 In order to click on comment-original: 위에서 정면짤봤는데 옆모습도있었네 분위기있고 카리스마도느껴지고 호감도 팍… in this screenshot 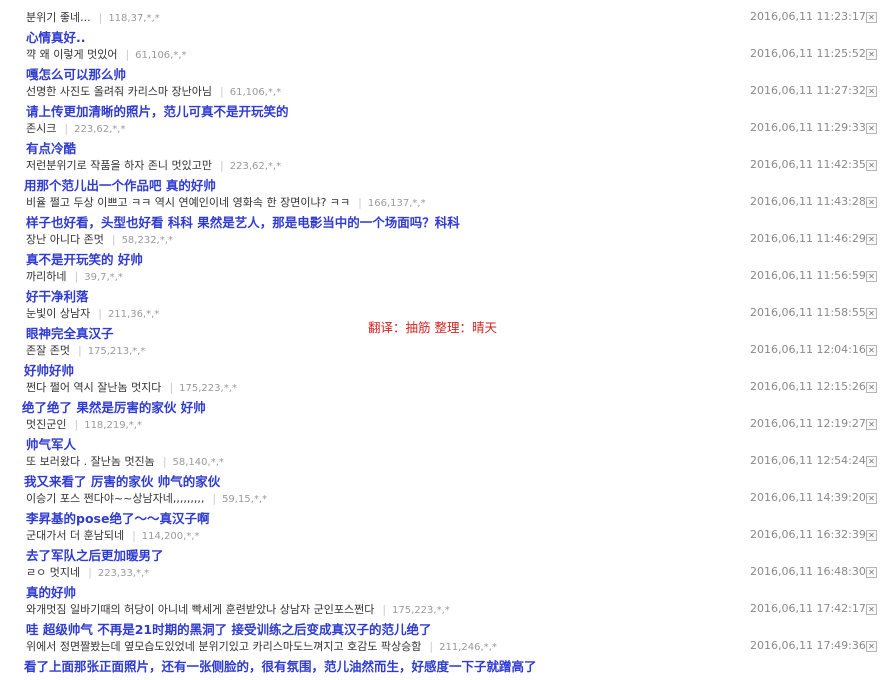, I will do `click(261, 646)`.